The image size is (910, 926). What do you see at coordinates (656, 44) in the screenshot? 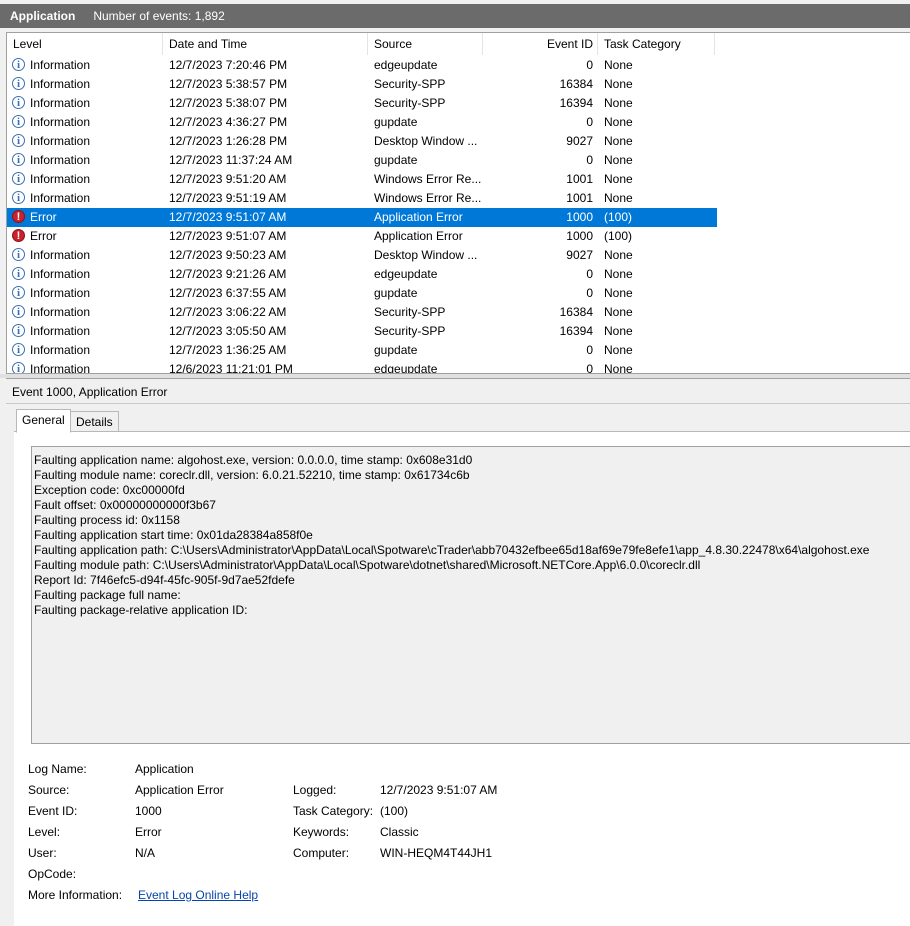
I see `column-header-task-category: Task Category` at bounding box center [656, 44].